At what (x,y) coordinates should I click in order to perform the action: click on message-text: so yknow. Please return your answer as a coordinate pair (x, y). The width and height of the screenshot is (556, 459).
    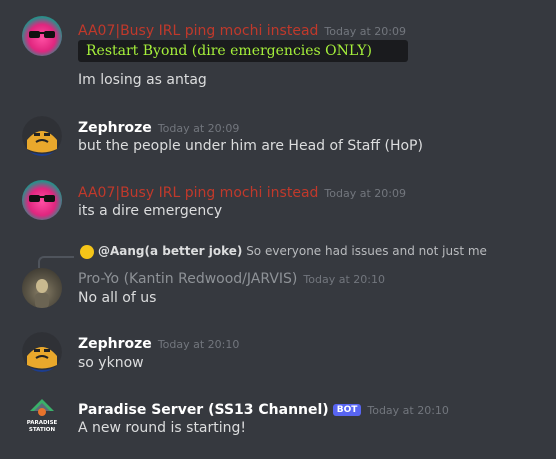
    Looking at the image, I should click on (111, 363).